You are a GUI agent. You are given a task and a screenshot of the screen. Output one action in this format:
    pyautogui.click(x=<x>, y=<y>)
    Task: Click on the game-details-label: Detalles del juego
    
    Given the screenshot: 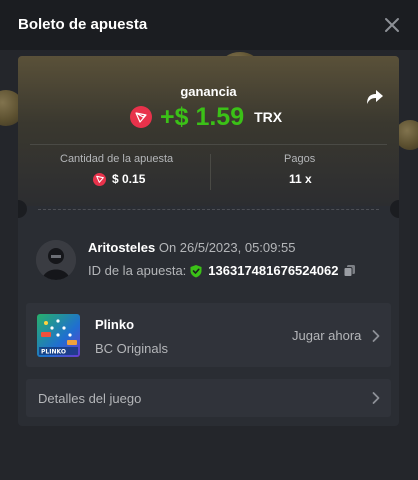 What is the action you would take?
    pyautogui.click(x=90, y=398)
    